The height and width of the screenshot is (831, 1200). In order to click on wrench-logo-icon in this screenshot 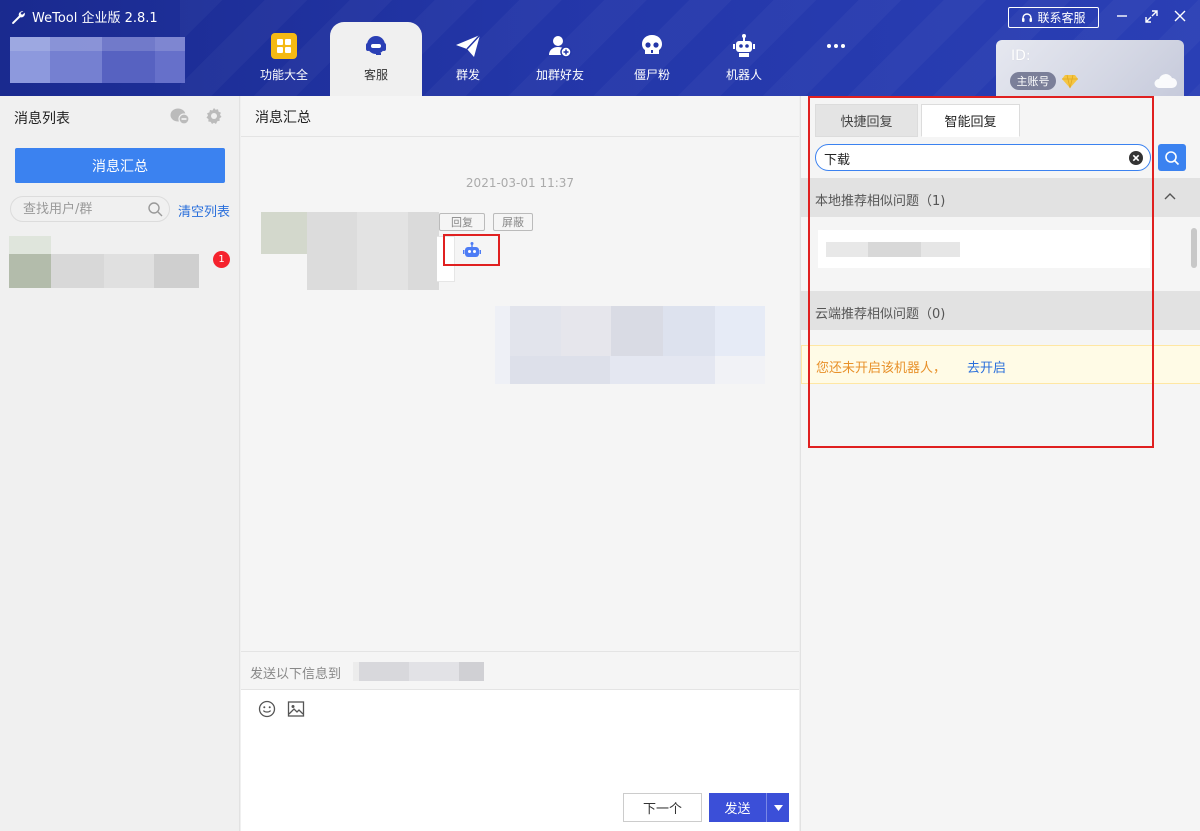, I will do `click(18, 17)`.